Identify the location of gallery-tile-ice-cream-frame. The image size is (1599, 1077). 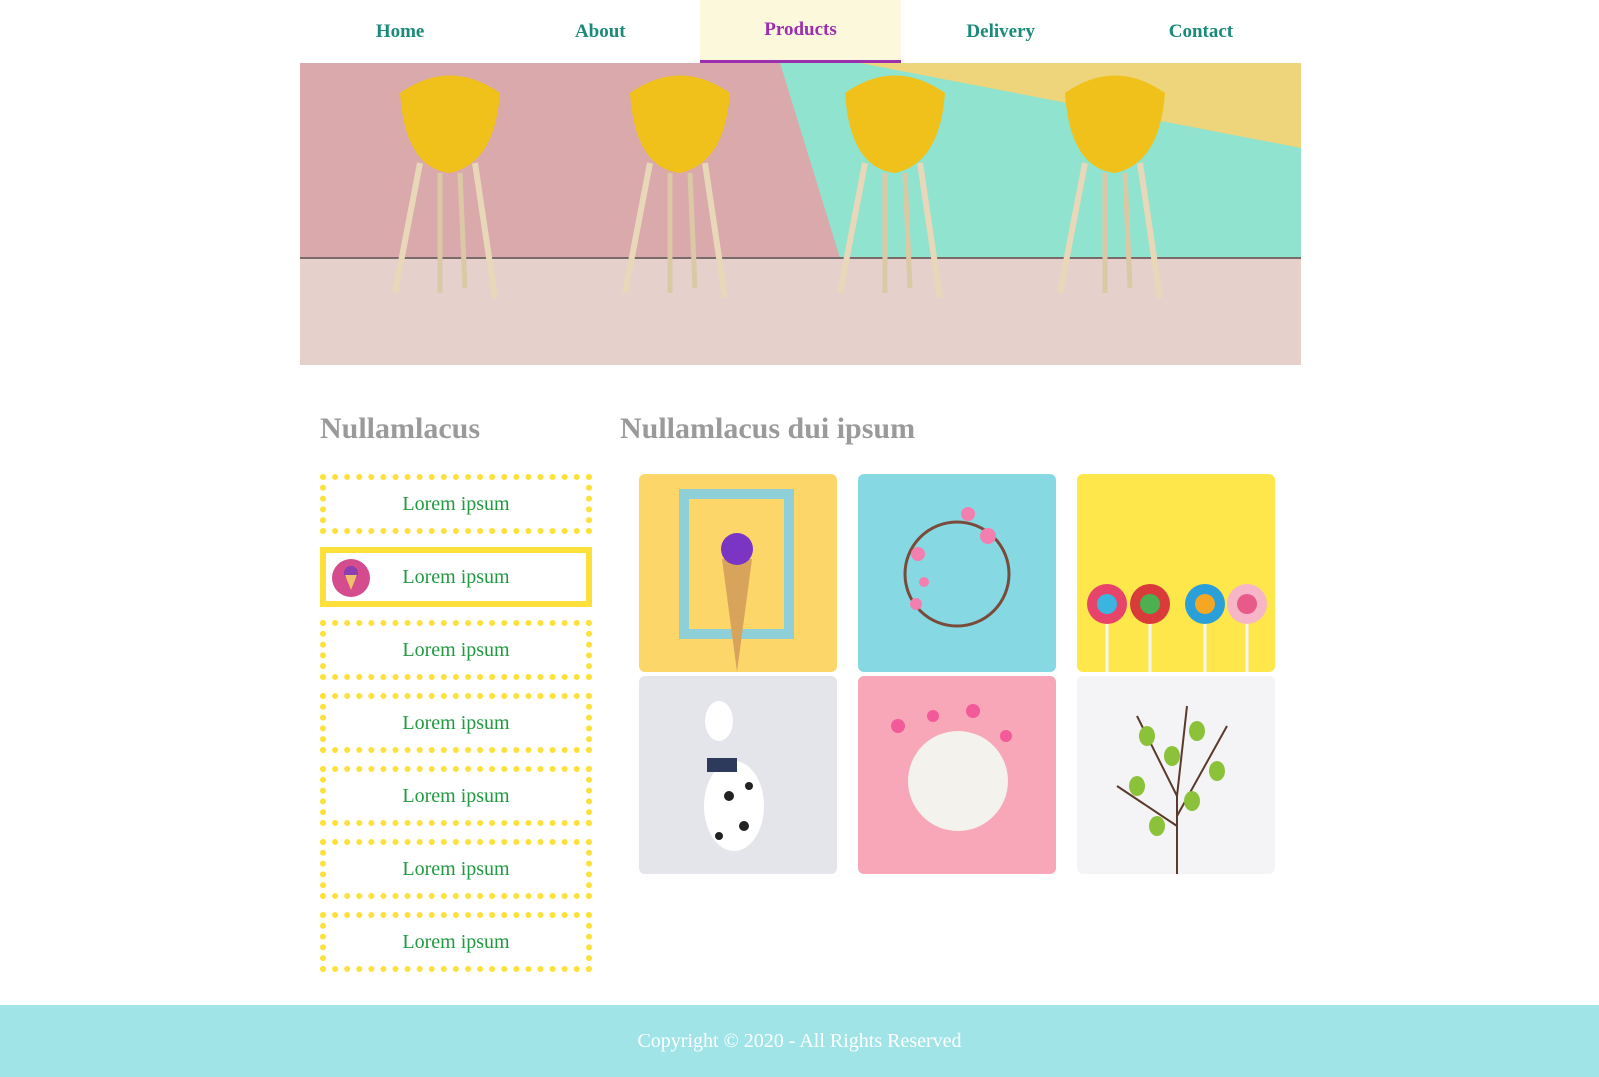
(738, 573).